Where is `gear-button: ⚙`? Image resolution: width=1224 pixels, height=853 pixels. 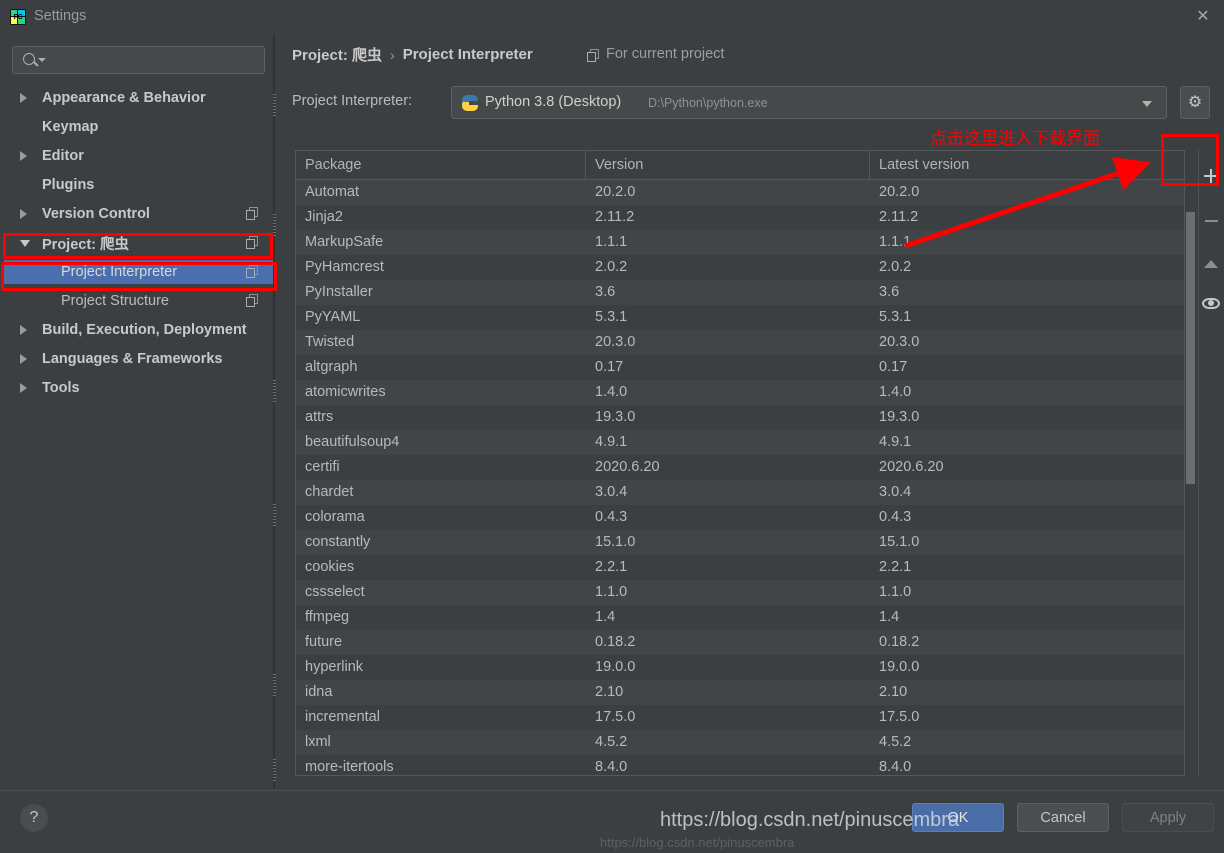 gear-button: ⚙ is located at coordinates (1195, 102).